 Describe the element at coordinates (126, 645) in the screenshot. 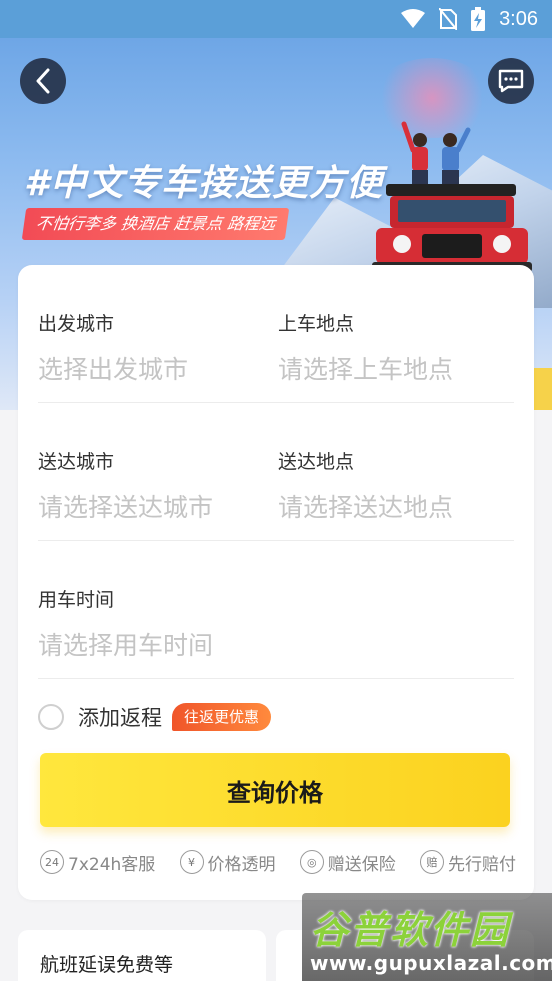

I see `use-time-placeholder: 请选择用车时间` at that location.